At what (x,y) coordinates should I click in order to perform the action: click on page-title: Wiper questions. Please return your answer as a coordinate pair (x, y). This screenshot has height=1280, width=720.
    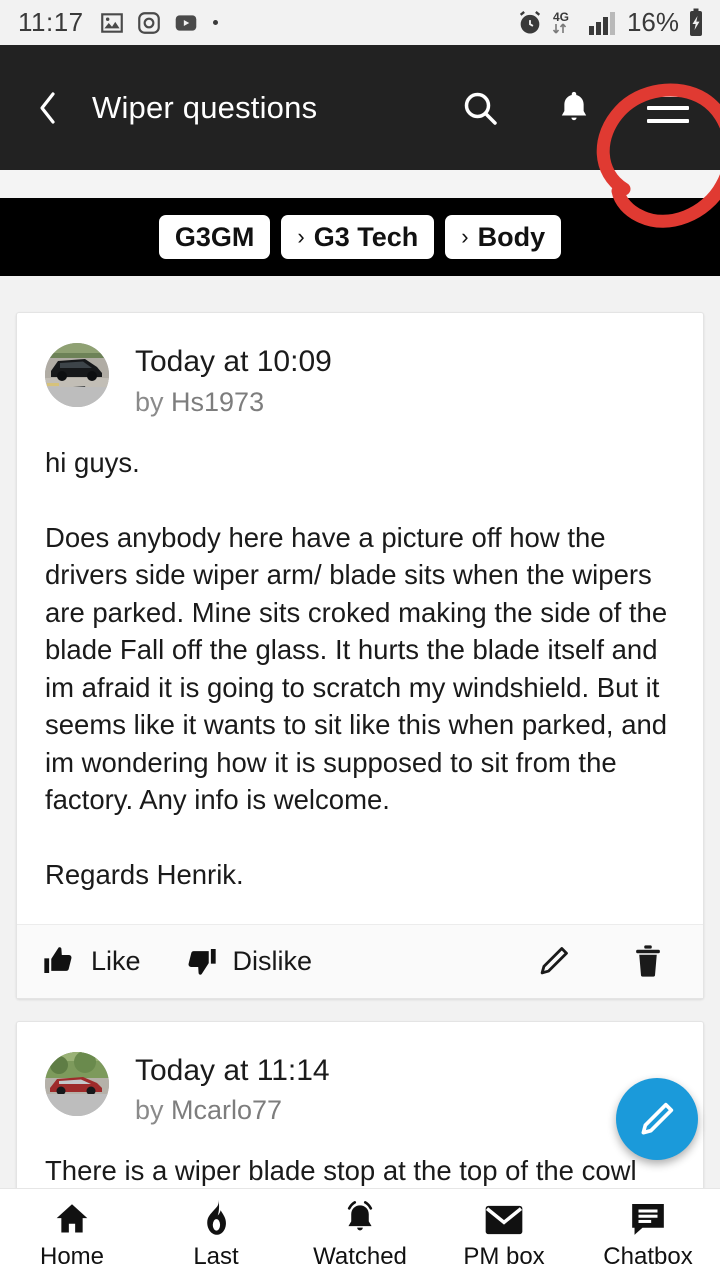
    Looking at the image, I should click on (205, 107).